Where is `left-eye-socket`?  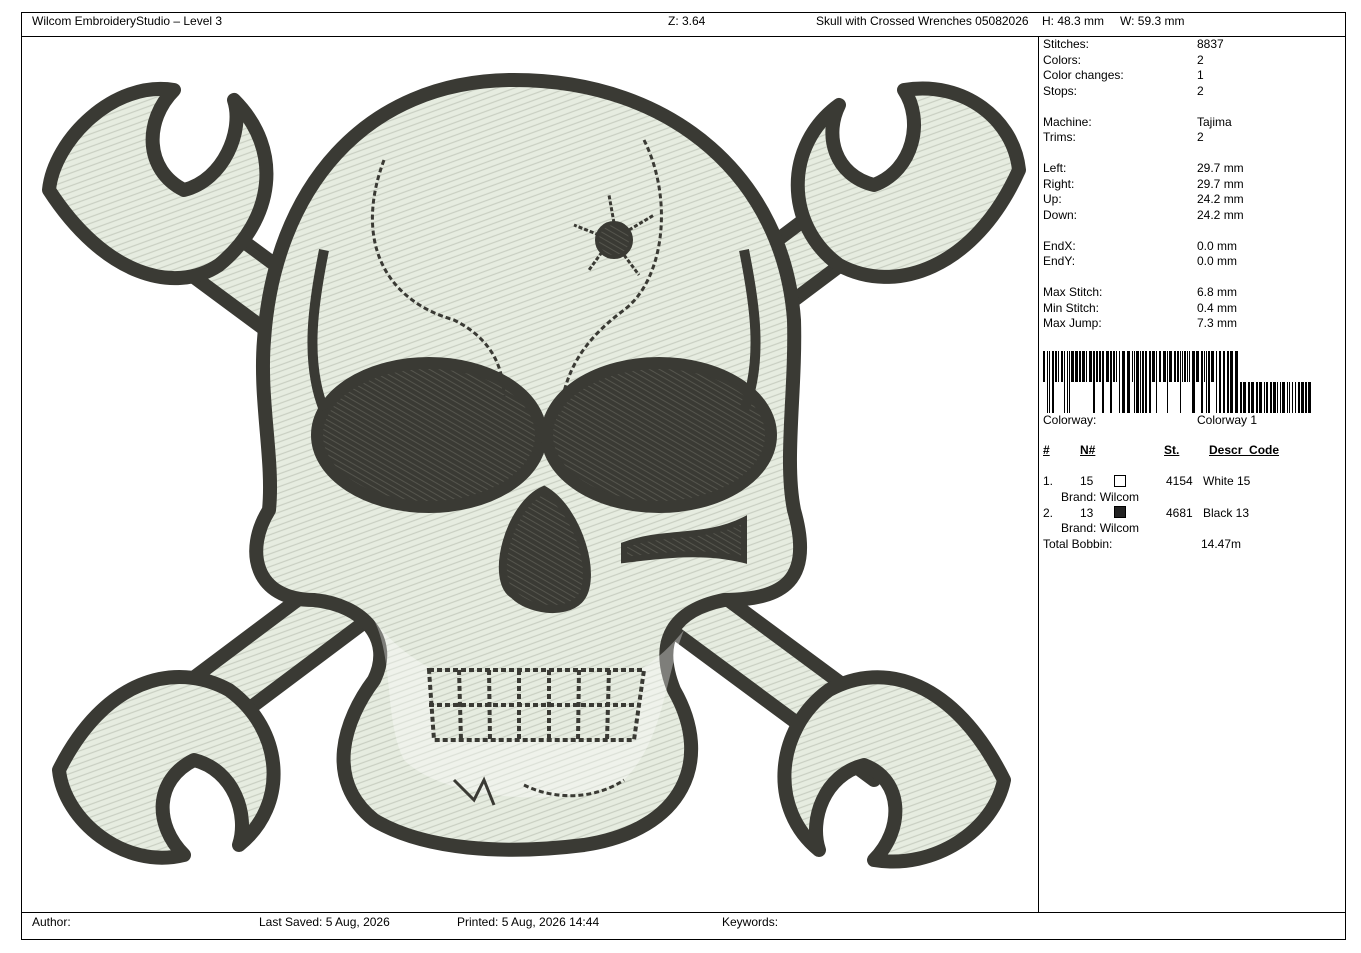
left-eye-socket is located at coordinates (429, 435).